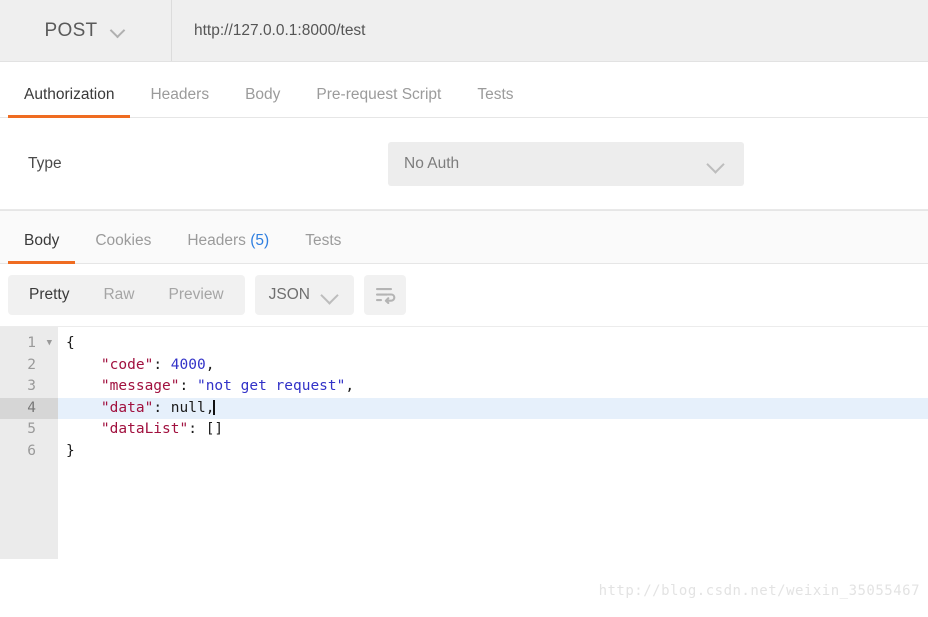  I want to click on text-cursor, so click(214, 407).